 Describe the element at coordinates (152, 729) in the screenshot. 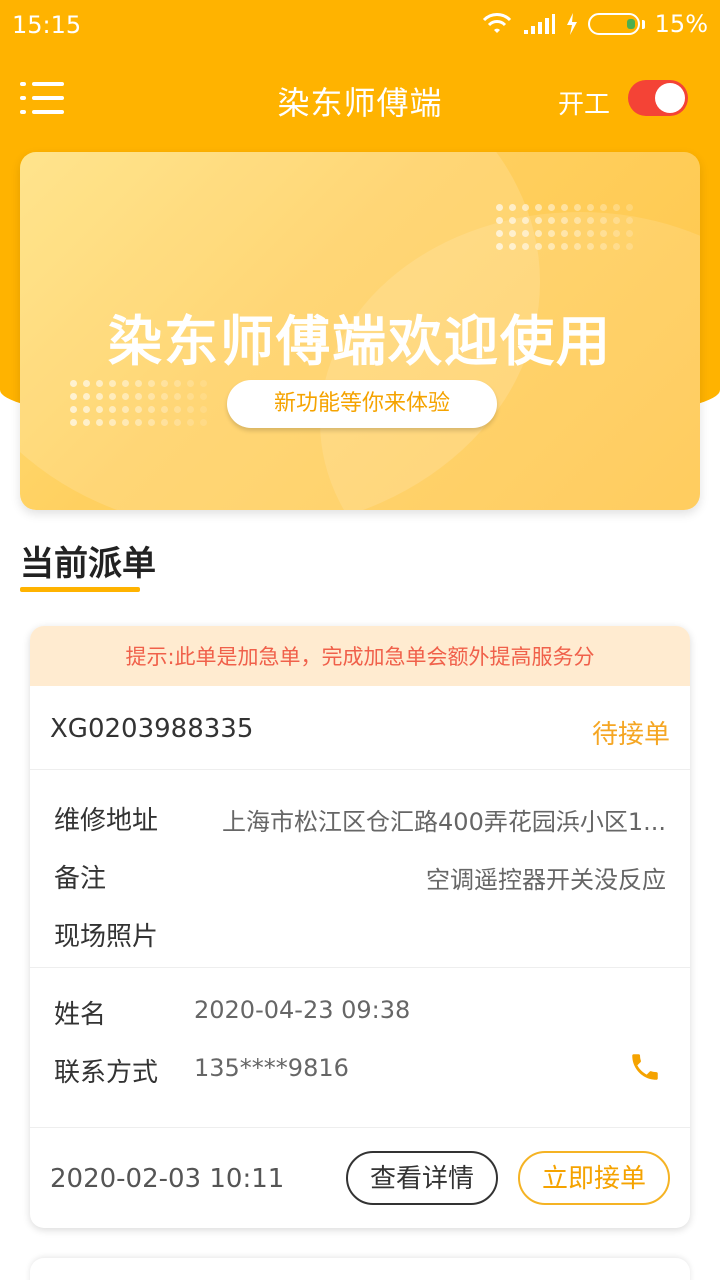

I see `order-number: XG0203988335` at that location.